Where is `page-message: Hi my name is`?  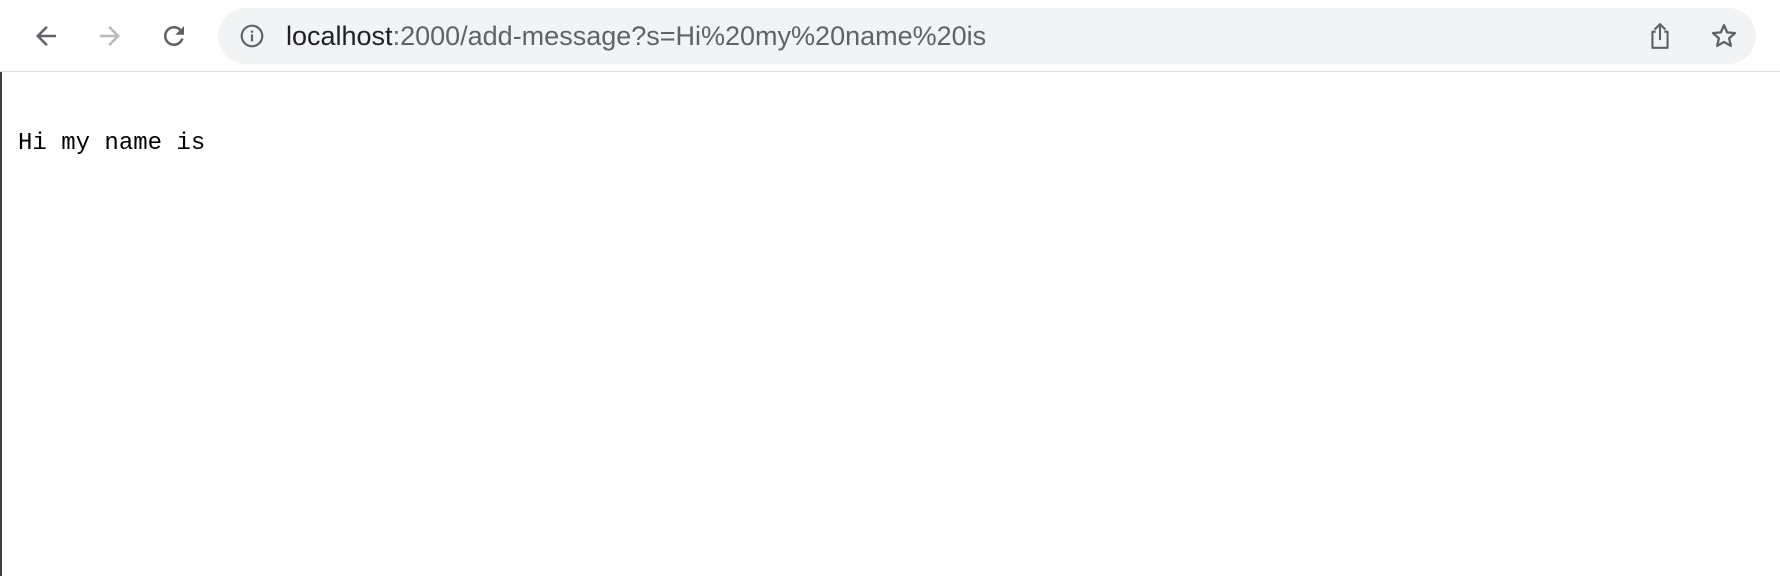
page-message: Hi my name is is located at coordinates (112, 143).